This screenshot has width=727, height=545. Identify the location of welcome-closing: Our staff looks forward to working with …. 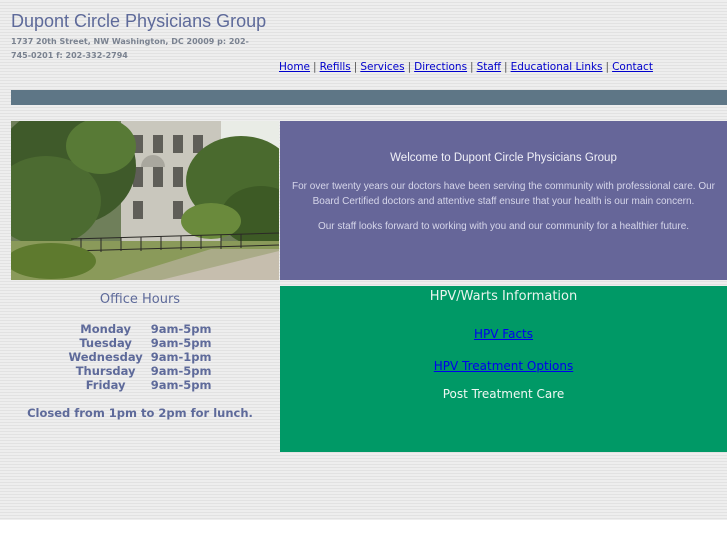
(503, 226).